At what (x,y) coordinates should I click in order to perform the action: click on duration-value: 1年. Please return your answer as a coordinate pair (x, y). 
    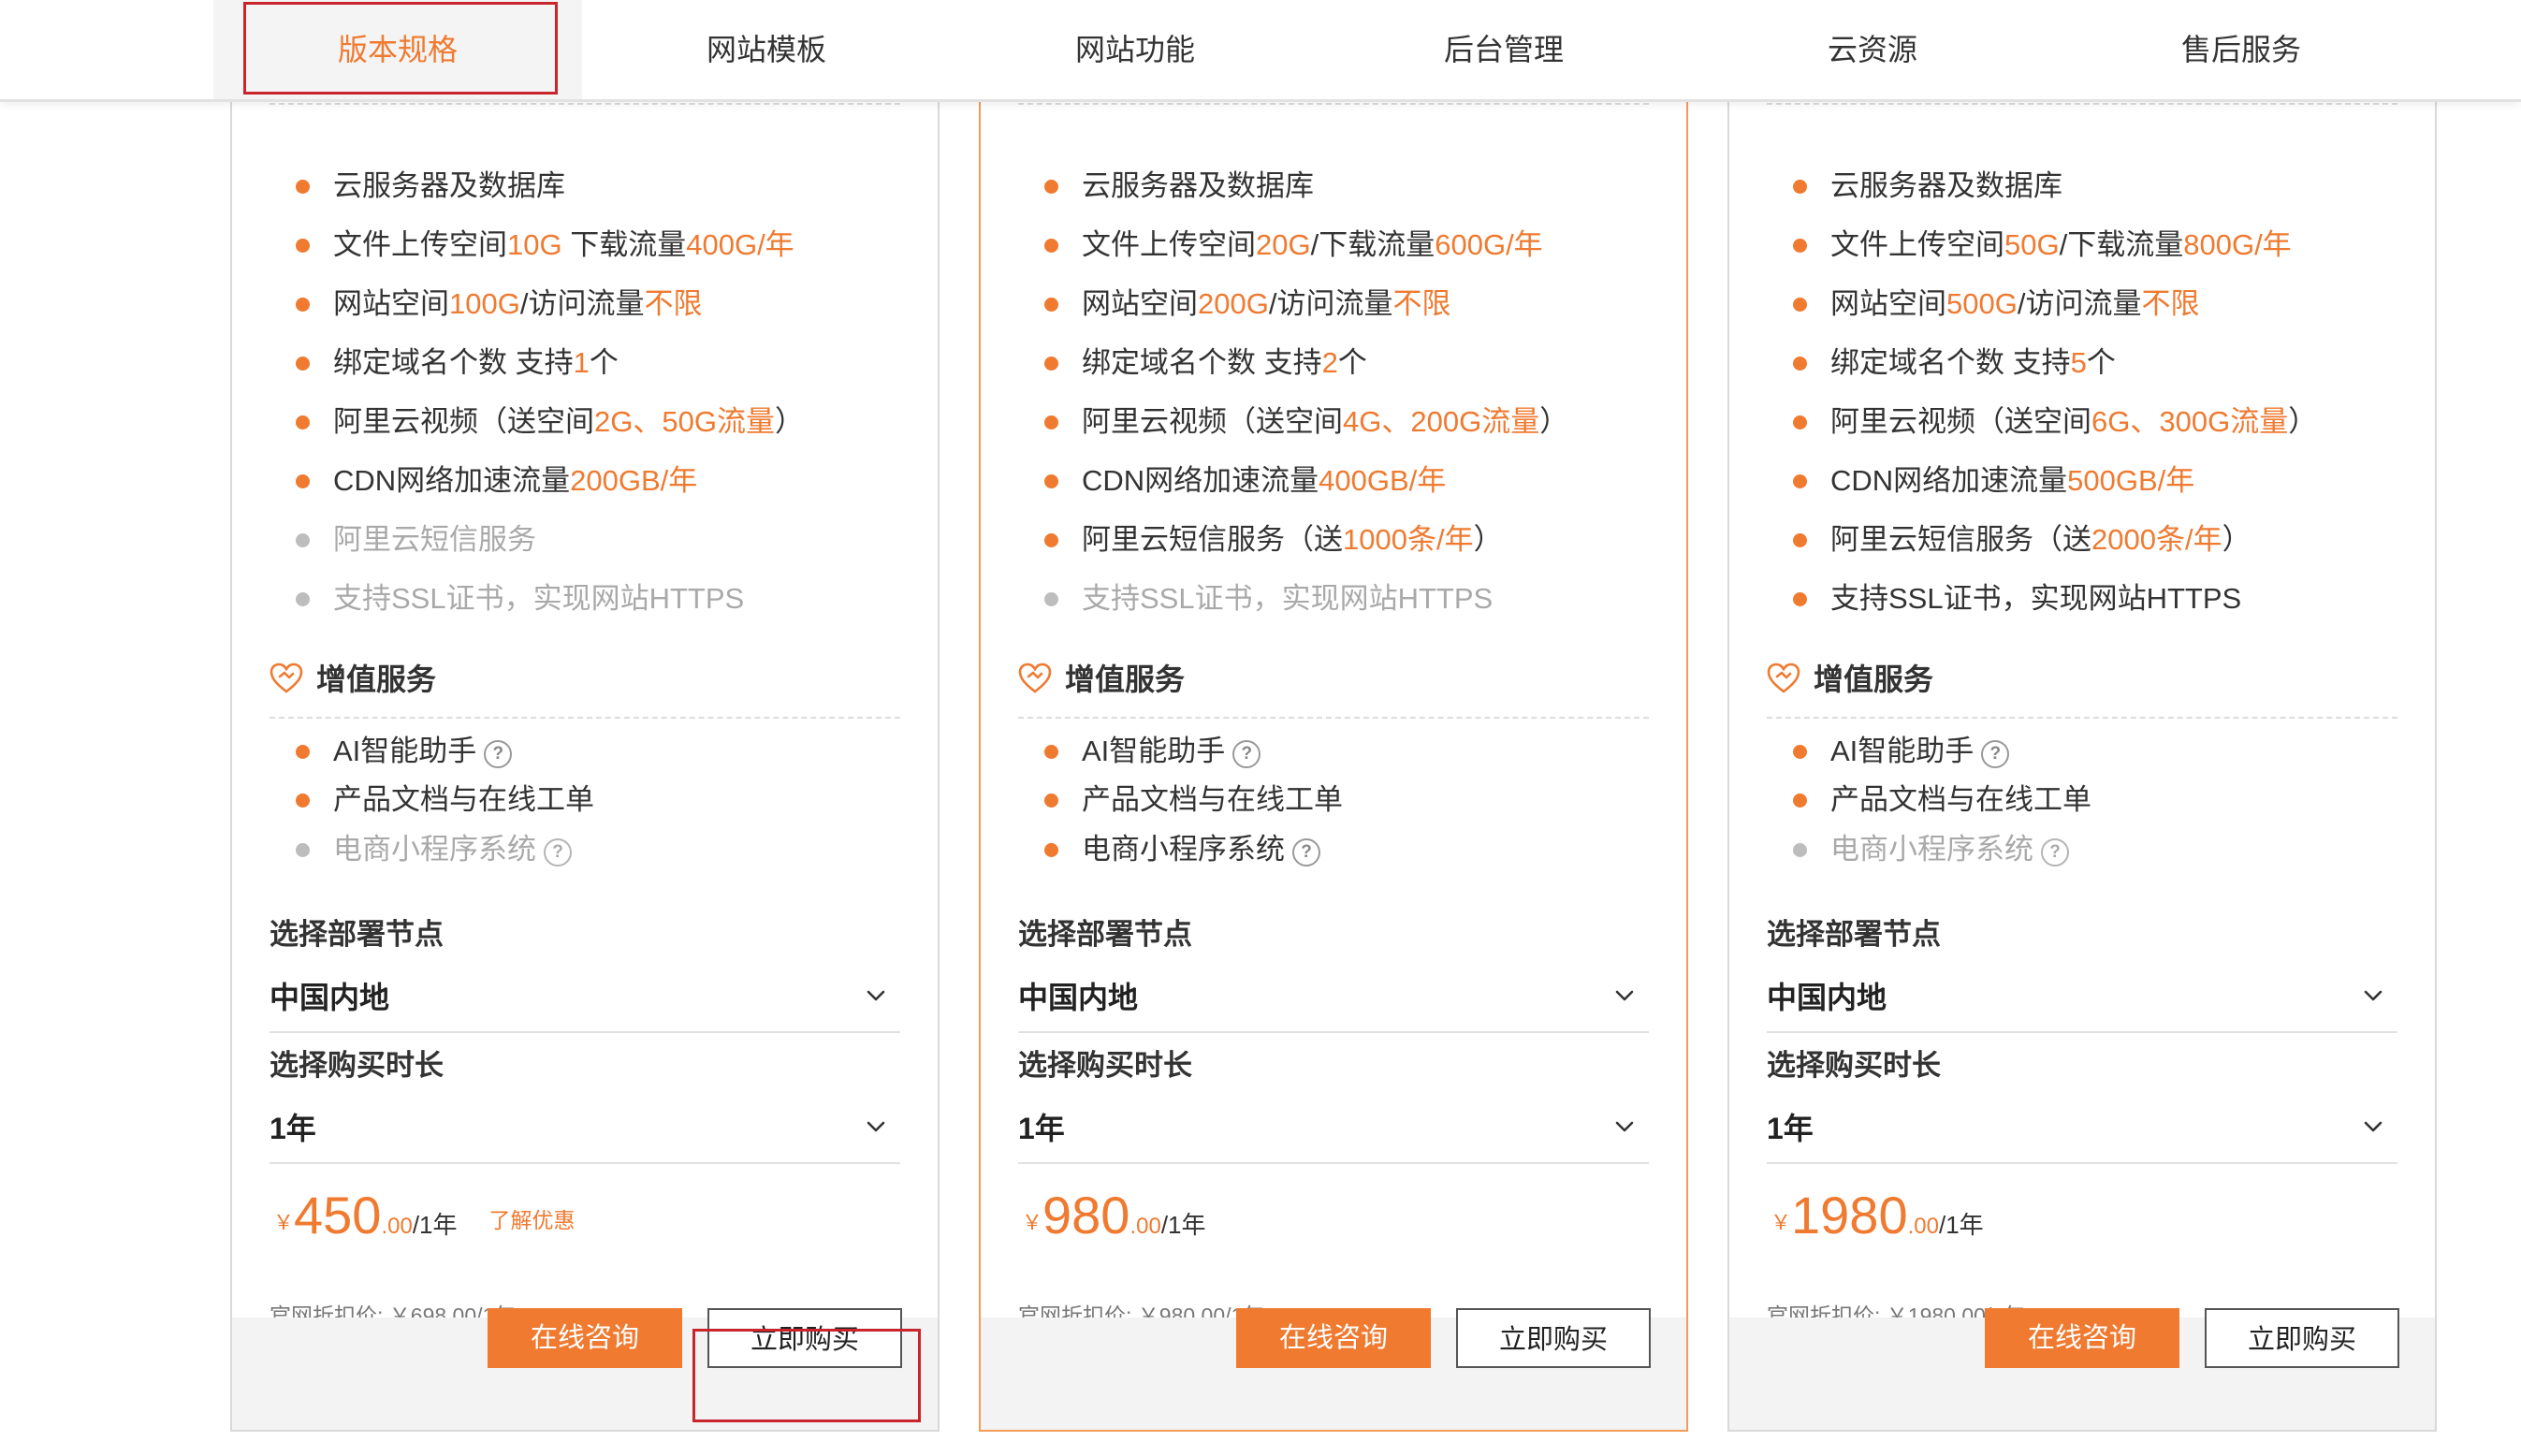
    Looking at the image, I should click on (293, 1128).